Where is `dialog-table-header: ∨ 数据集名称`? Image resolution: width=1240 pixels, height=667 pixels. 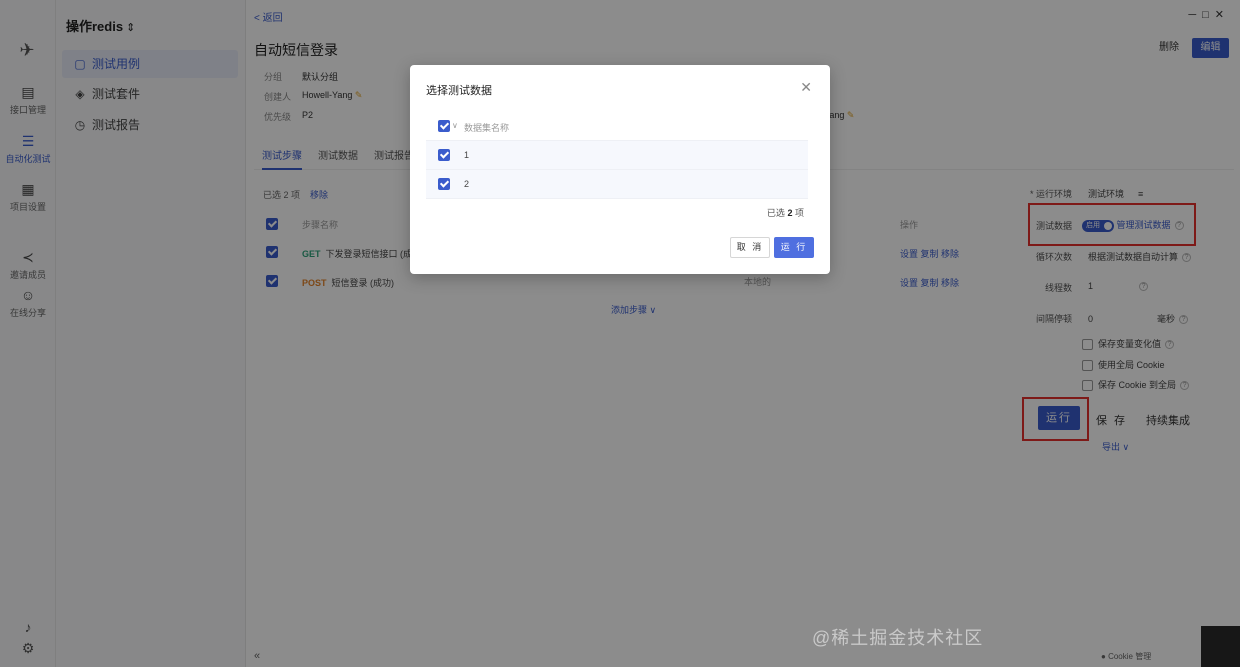 dialog-table-header: ∨ 数据集名称 is located at coordinates (617, 126).